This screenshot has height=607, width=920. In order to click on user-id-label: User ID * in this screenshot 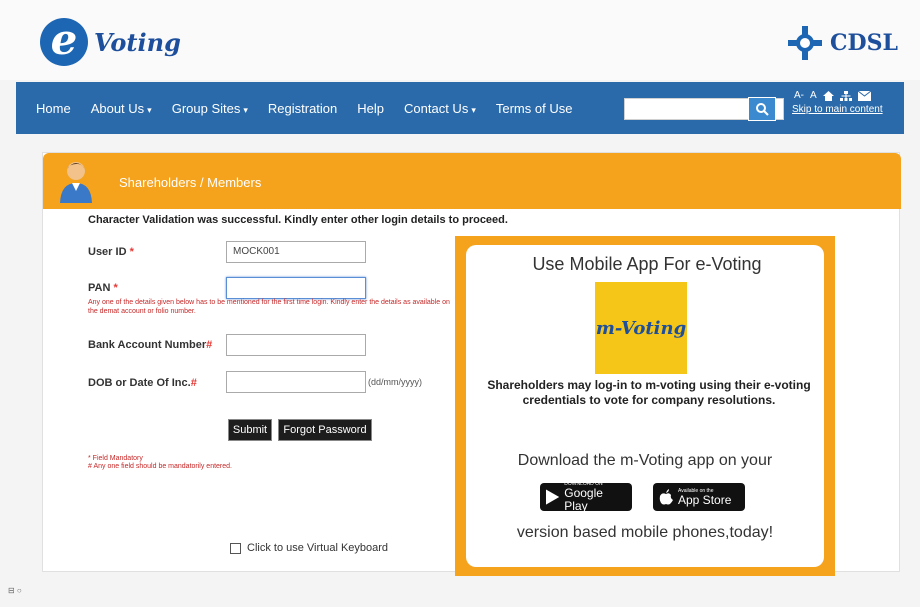, I will do `click(111, 252)`.